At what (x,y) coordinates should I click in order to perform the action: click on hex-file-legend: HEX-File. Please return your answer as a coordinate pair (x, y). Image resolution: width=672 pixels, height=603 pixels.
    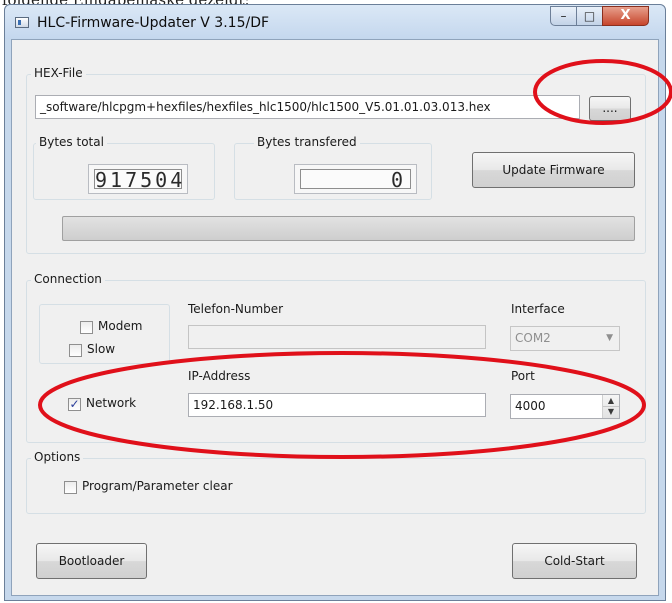
    Looking at the image, I should click on (58, 73).